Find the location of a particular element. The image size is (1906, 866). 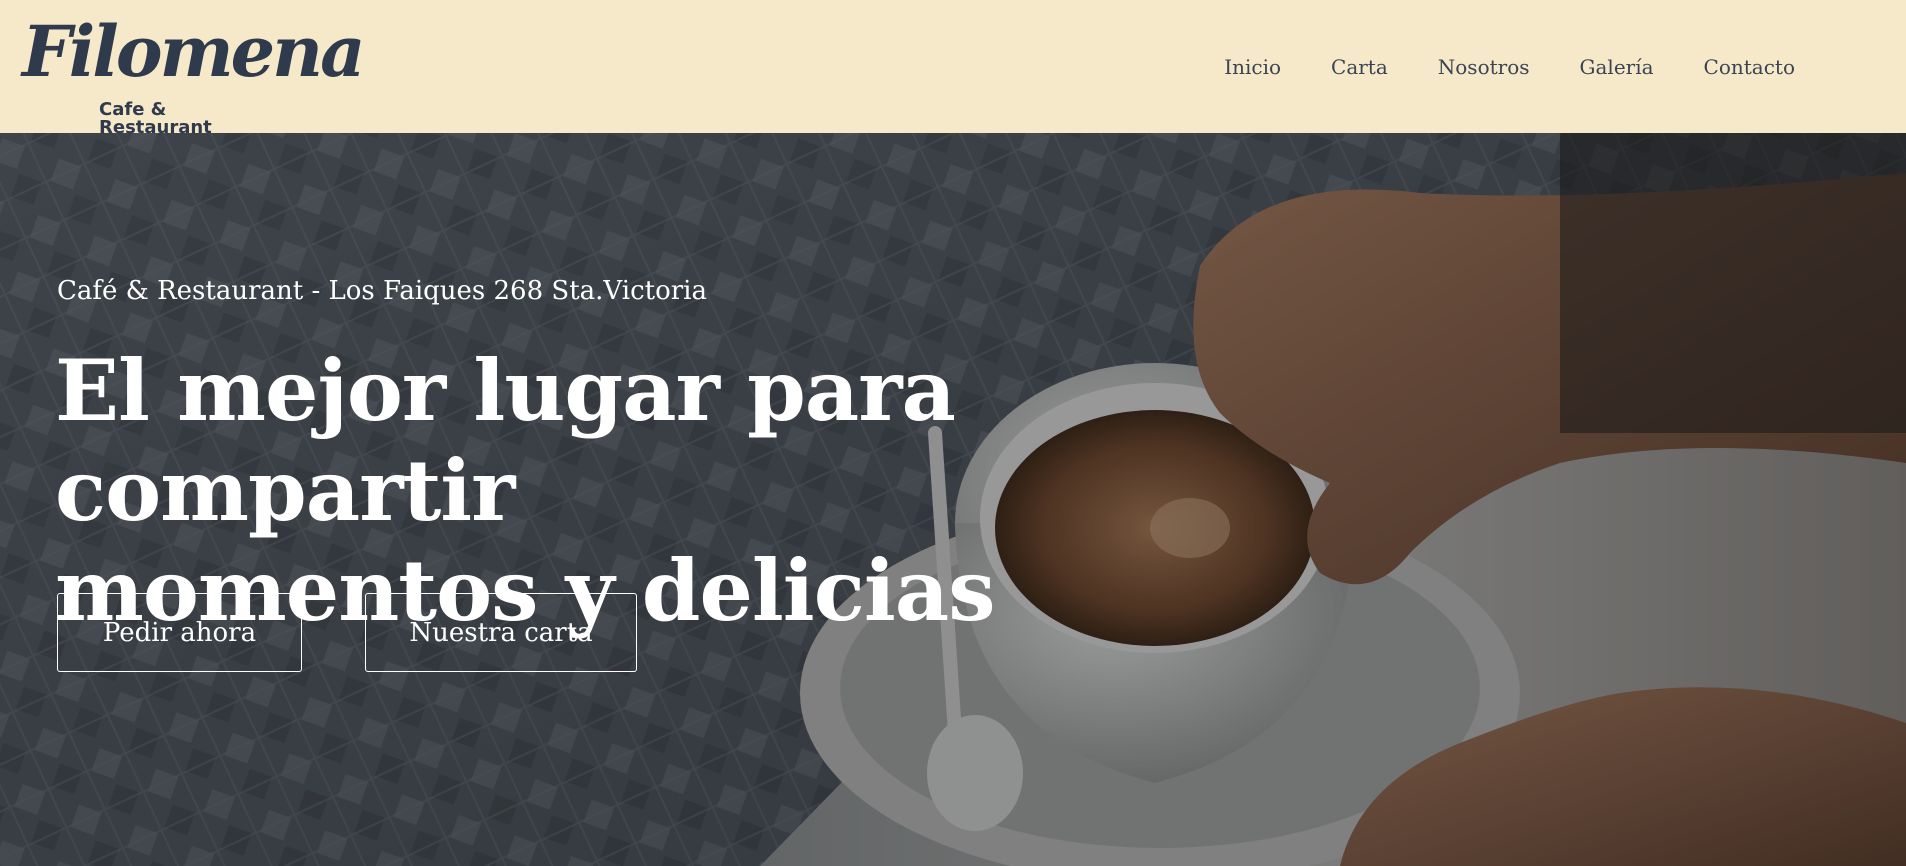

nav-item-nosotros: Nosotros is located at coordinates (1484, 67).